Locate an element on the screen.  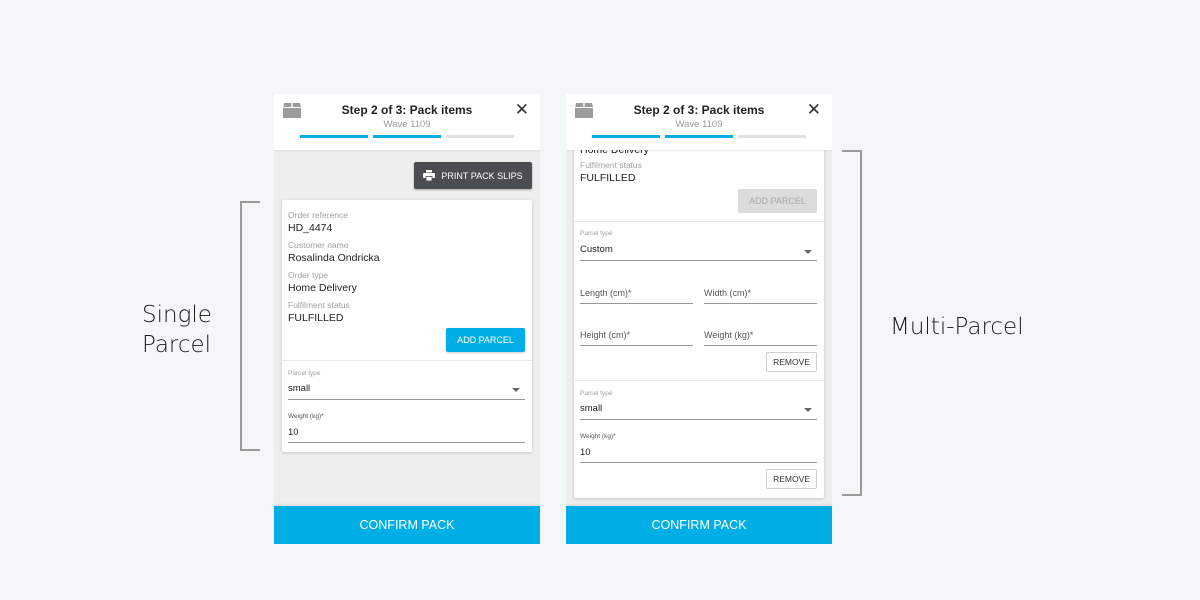
print-pack-slips-label: PRINT PACK SLIPS is located at coordinates (482, 175).